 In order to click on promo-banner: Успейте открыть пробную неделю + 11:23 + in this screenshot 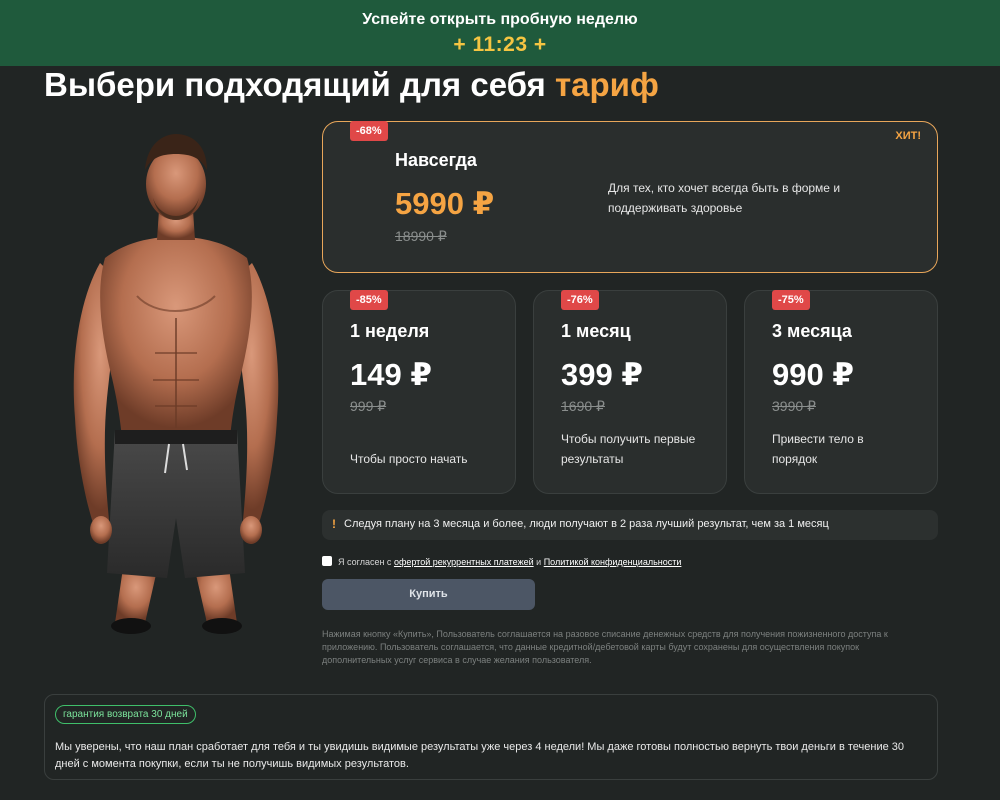, I will do `click(500, 33)`.